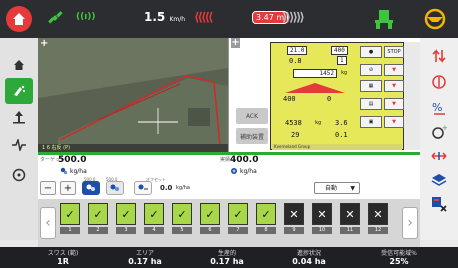  Describe the element at coordinates (244, 160) in the screenshot. I see `actual-rate-value: 400.0` at that location.